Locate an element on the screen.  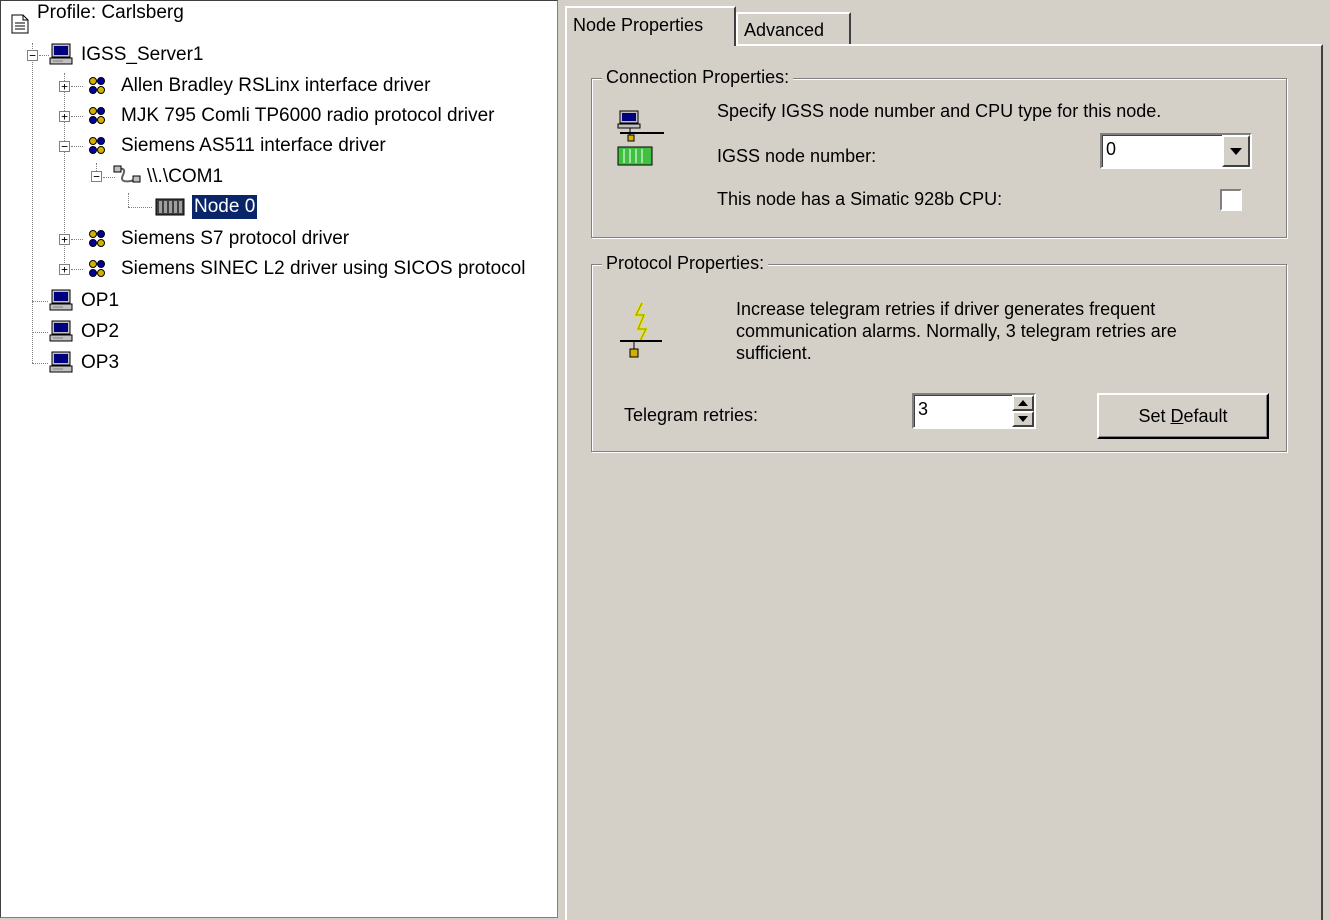
serial-cable-icon is located at coordinates (127, 174).